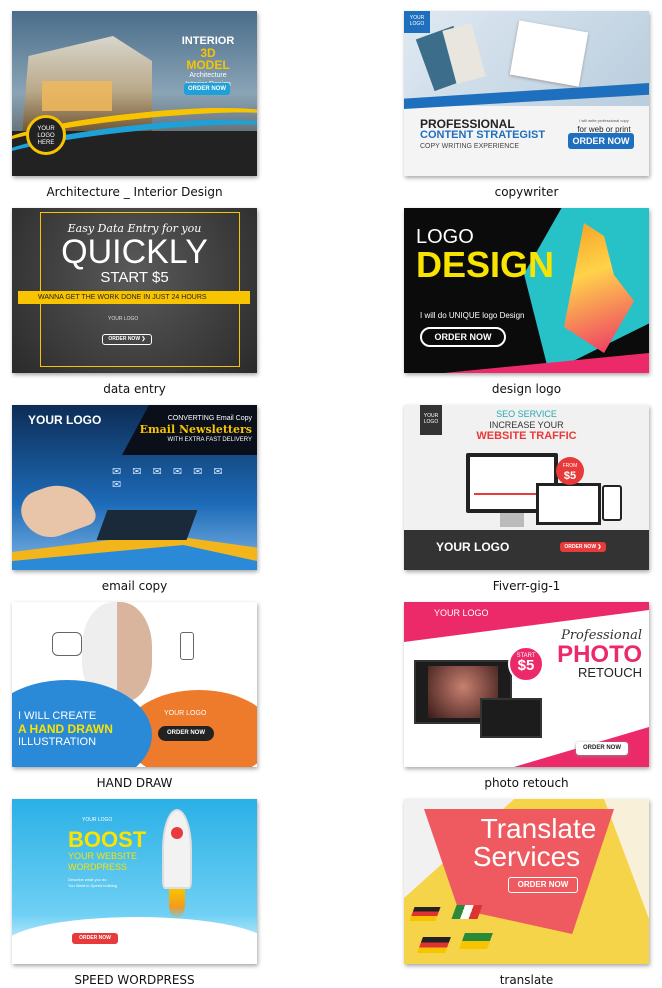 The height and width of the screenshot is (988, 662). Describe the element at coordinates (472, 315) in the screenshot. I see `thumb-subtitle: I will do UNIQUE logo Design` at that location.